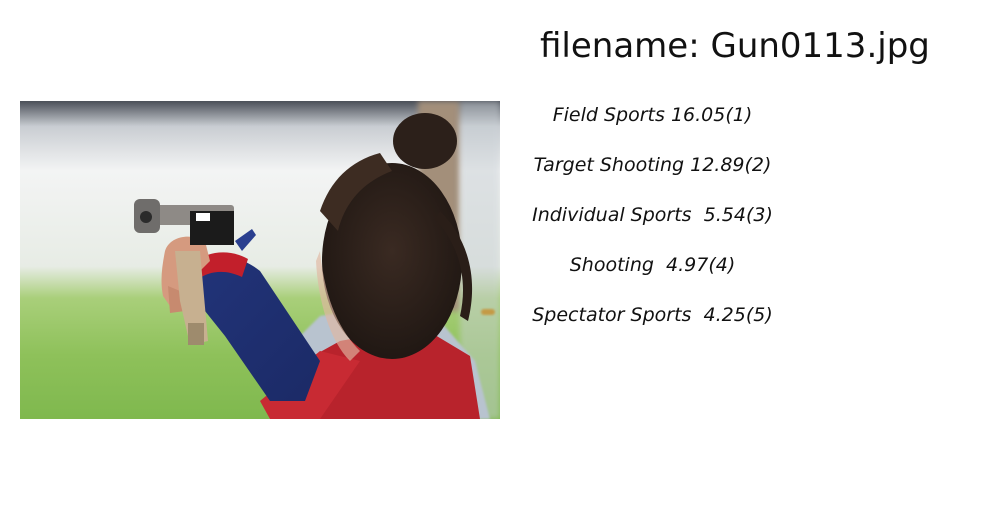  I want to click on prediction-row-3: Individual Sports 5.54 (3), so click(652, 225).